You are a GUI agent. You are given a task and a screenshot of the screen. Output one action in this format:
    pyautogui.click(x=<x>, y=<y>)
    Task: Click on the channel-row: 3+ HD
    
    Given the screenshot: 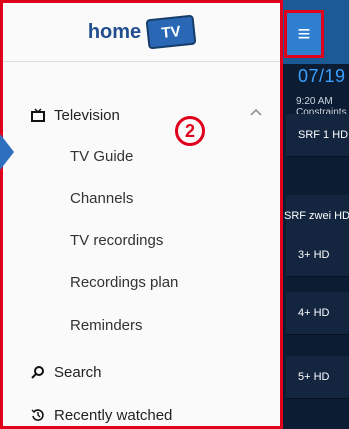 What is the action you would take?
    pyautogui.click(x=317, y=255)
    